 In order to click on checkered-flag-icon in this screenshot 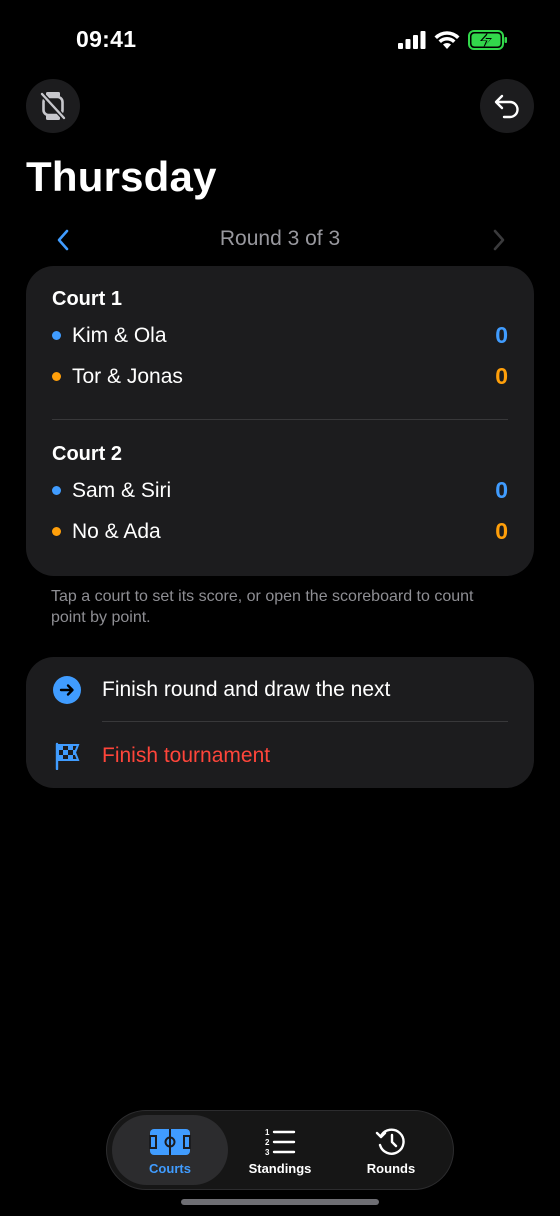, I will do `click(67, 756)`.